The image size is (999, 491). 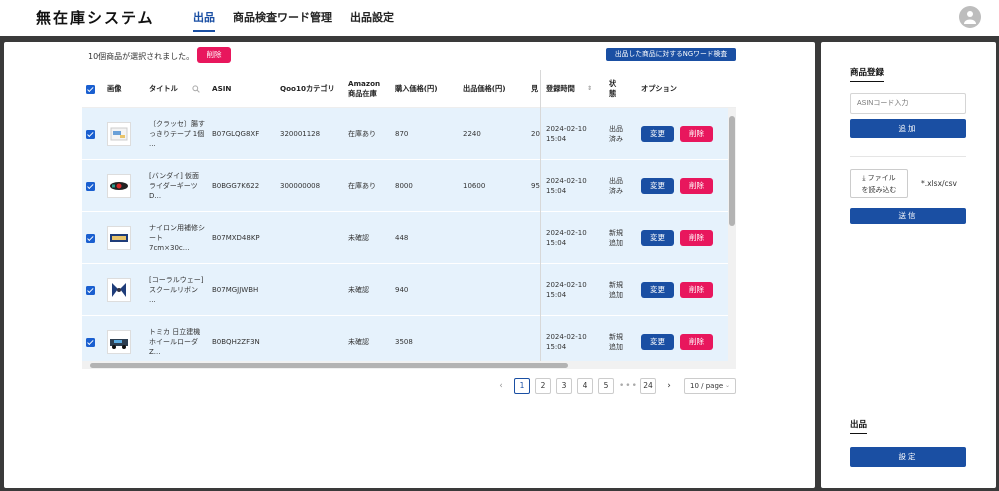 What do you see at coordinates (307, 89) in the screenshot?
I see `col-qoo10-category: Qoo10カテゴリ` at bounding box center [307, 89].